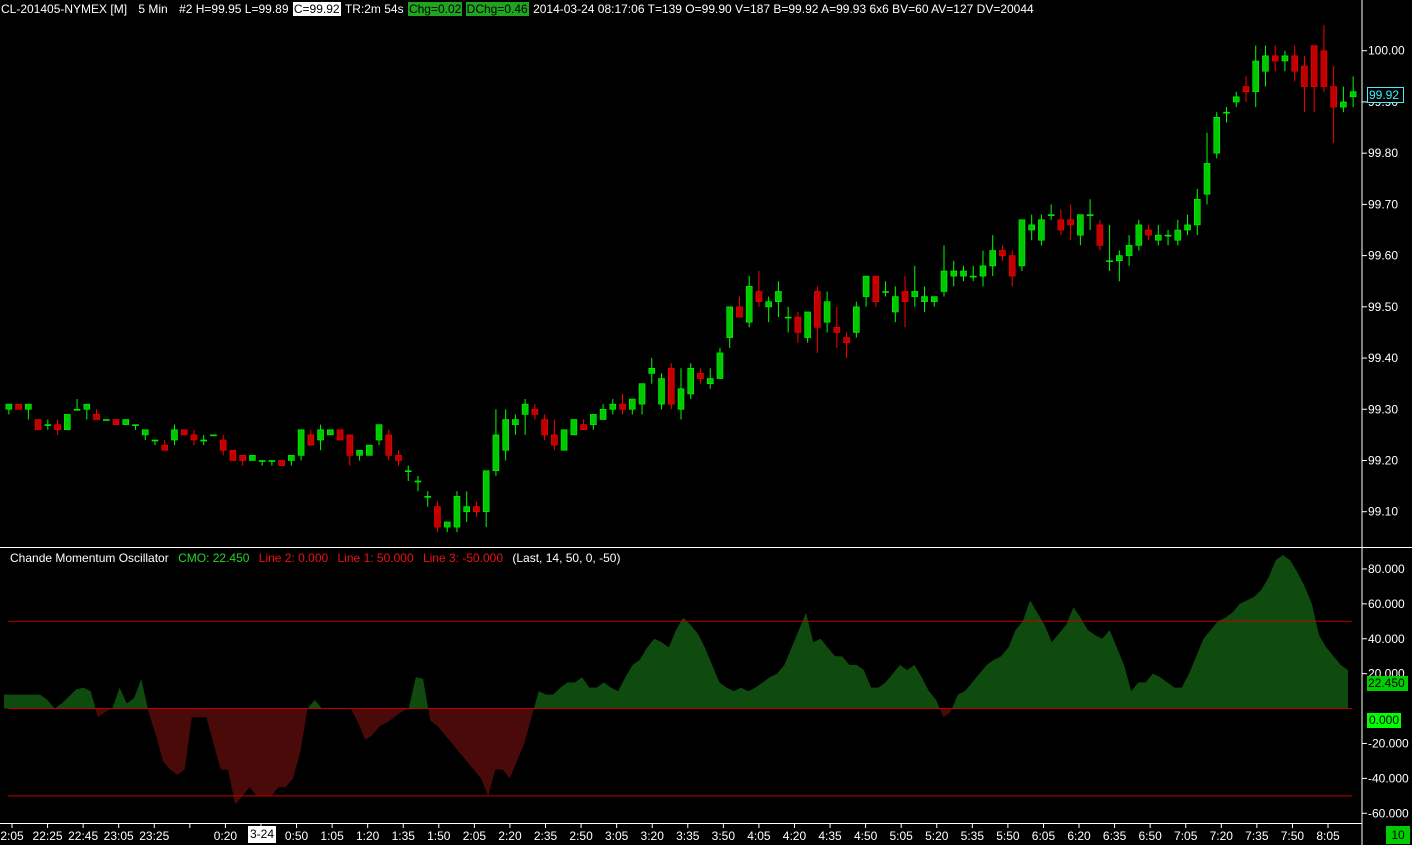  What do you see at coordinates (226, 836) in the screenshot?
I see `time-tick-label: 0:20` at bounding box center [226, 836].